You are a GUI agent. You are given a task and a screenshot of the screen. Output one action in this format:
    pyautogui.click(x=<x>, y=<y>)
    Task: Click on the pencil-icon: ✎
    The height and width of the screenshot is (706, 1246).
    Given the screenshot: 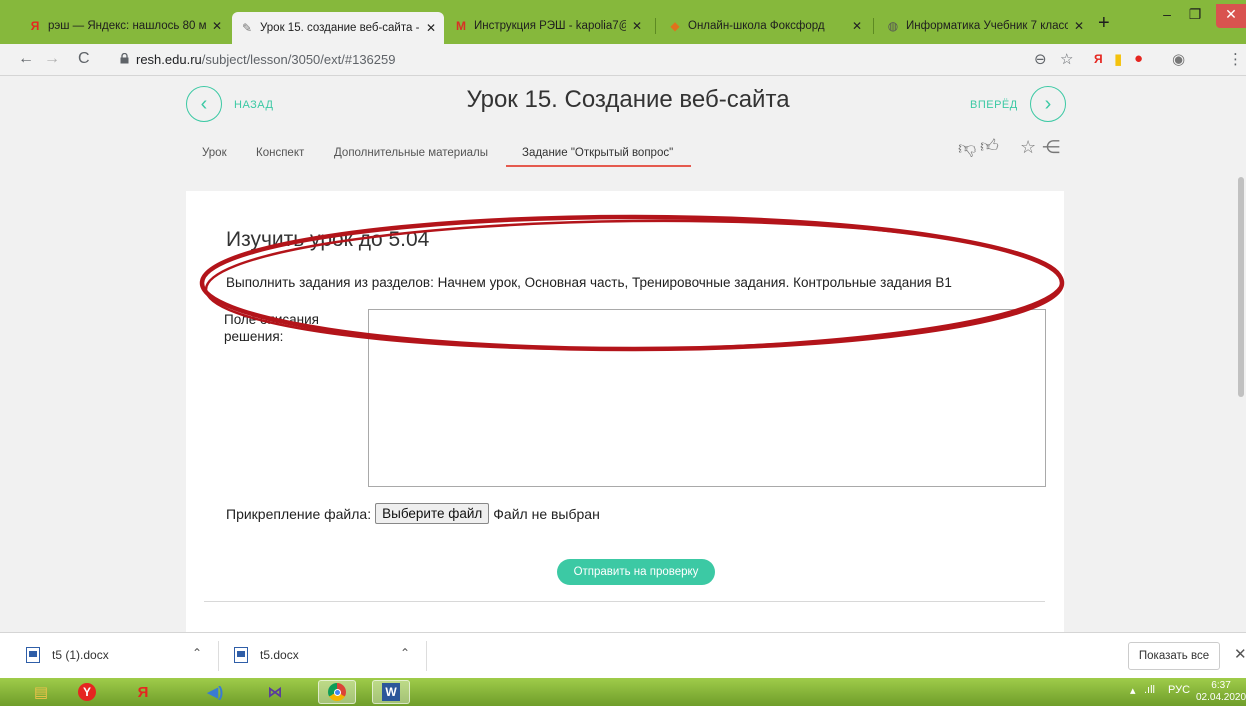 What is the action you would take?
    pyautogui.click(x=247, y=28)
    